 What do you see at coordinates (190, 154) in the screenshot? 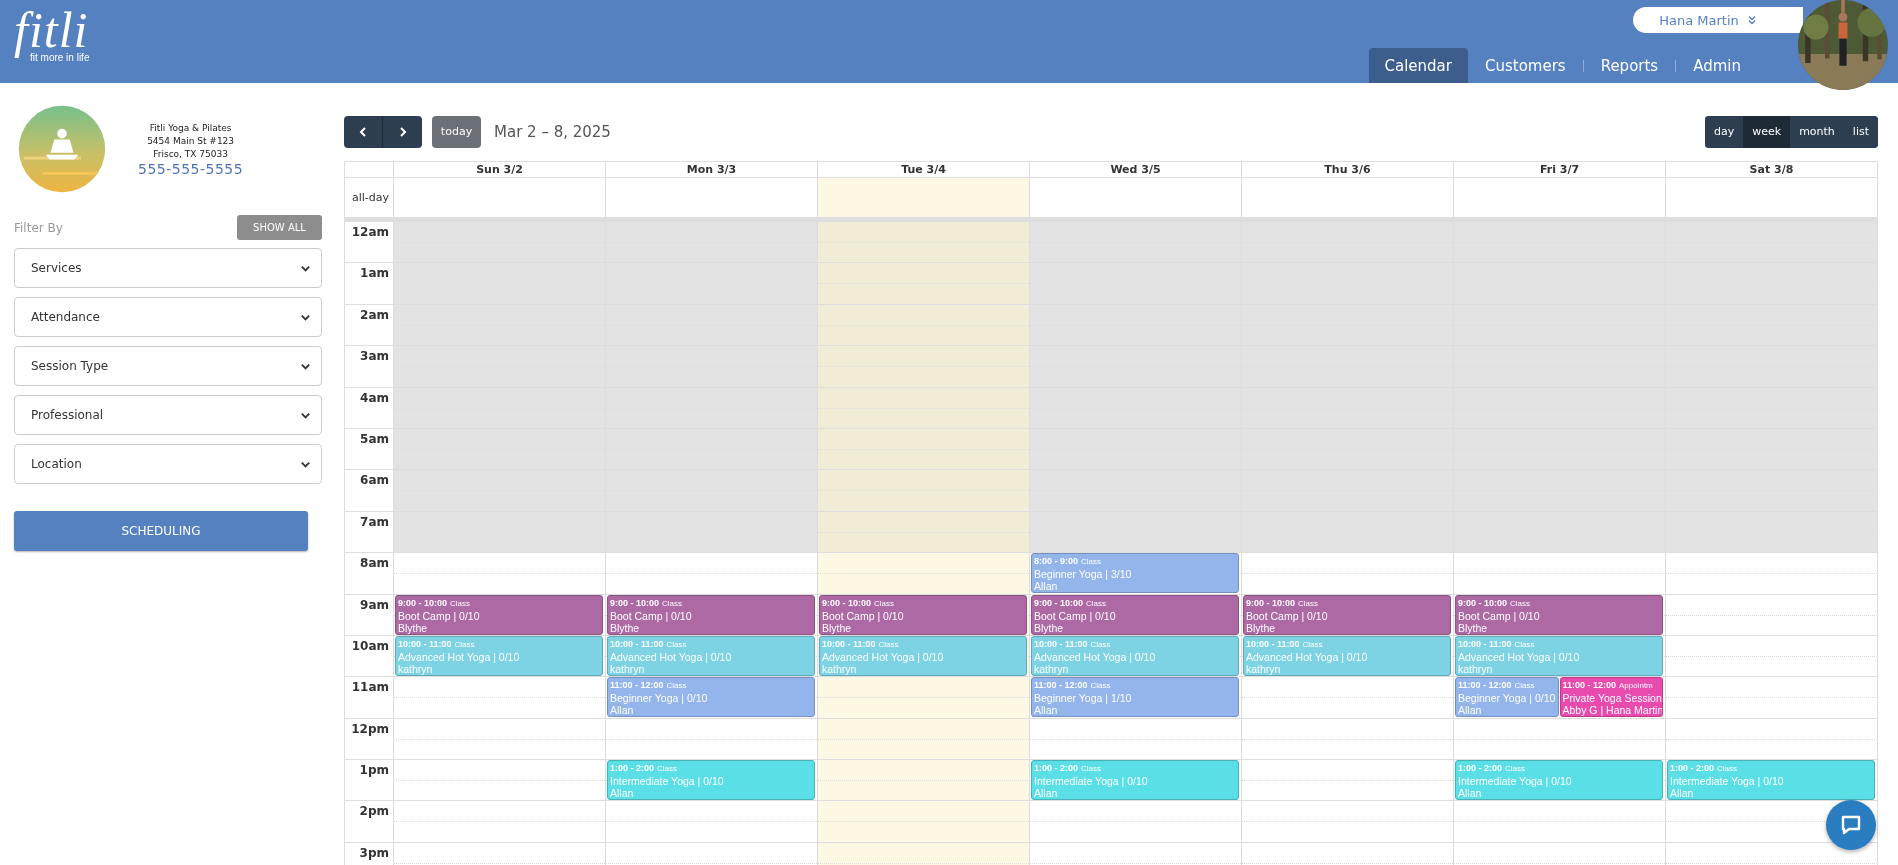
I see `studio-city: Frisco, TX 75033` at bounding box center [190, 154].